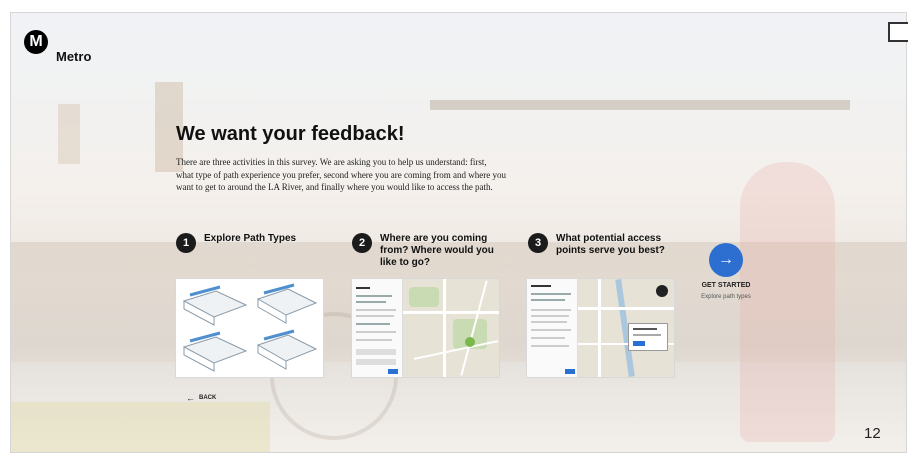 This screenshot has width=916, height=458. I want to click on background-plants, so click(140, 427).